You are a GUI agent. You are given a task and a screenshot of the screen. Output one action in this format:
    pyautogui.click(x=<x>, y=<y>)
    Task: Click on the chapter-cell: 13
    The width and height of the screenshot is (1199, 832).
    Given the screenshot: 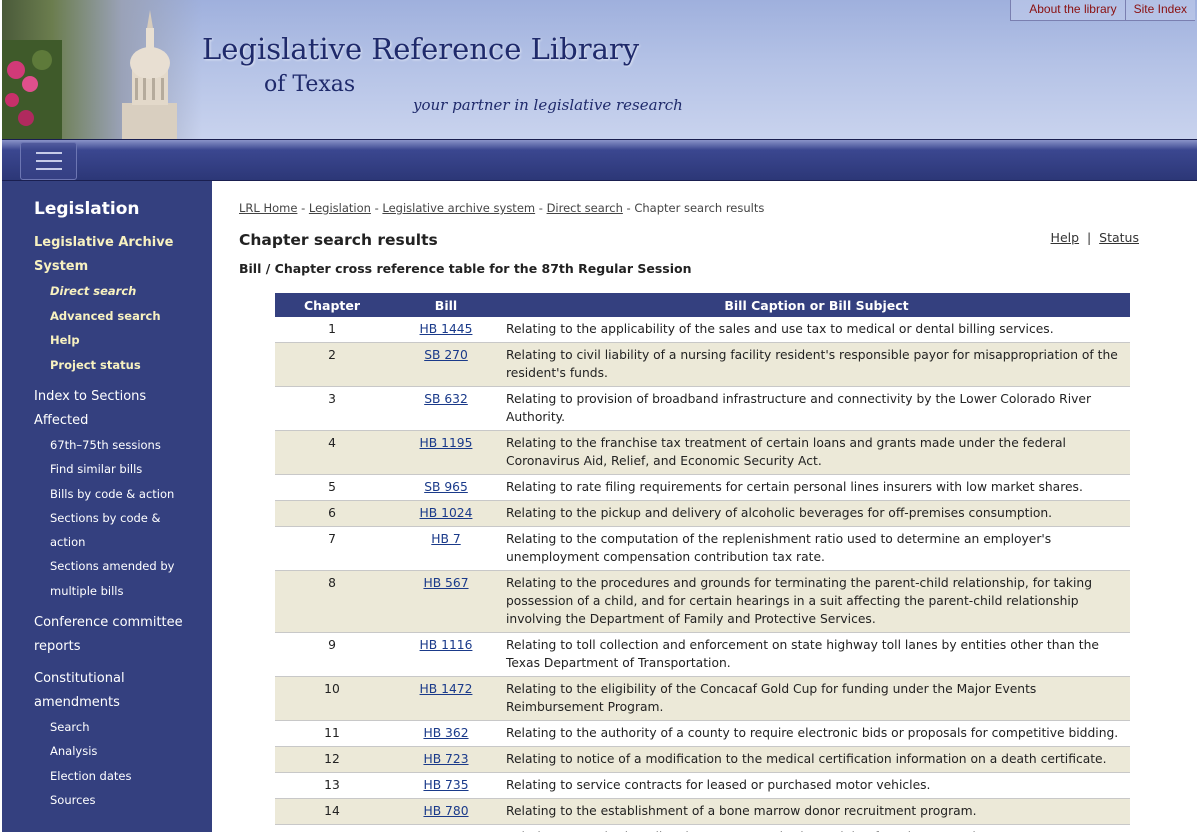 What is the action you would take?
    pyautogui.click(x=332, y=785)
    